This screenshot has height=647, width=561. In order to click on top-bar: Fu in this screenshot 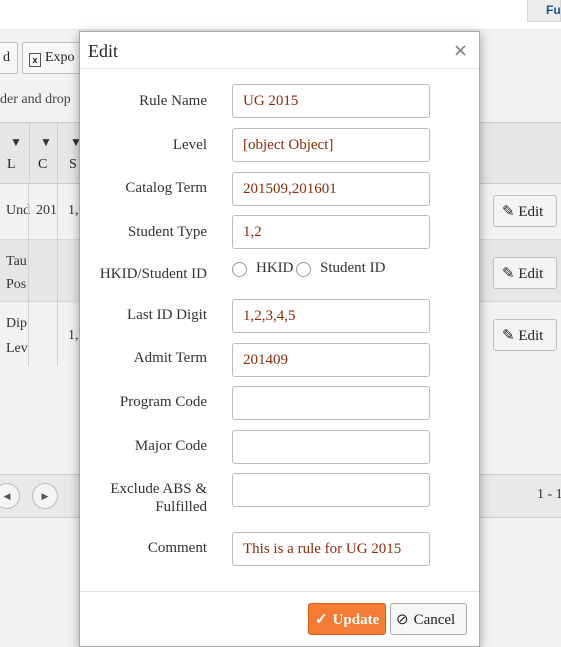, I will do `click(280, 15)`.